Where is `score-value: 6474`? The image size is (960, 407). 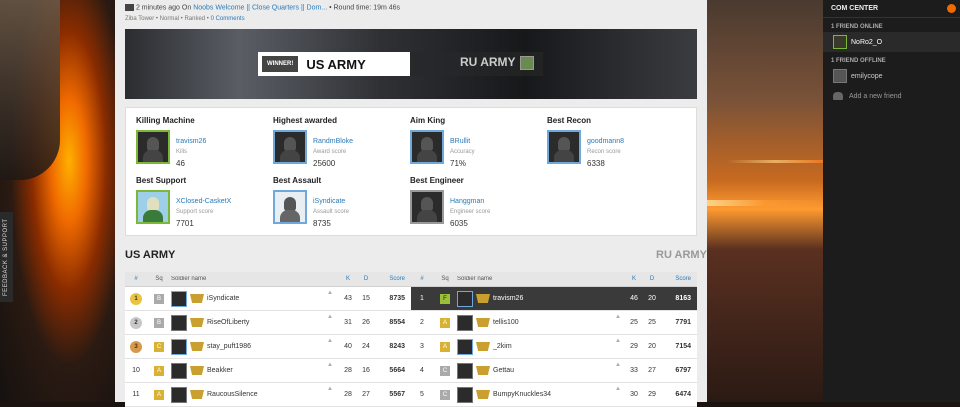
score-value: 6474 is located at coordinates (683, 394).